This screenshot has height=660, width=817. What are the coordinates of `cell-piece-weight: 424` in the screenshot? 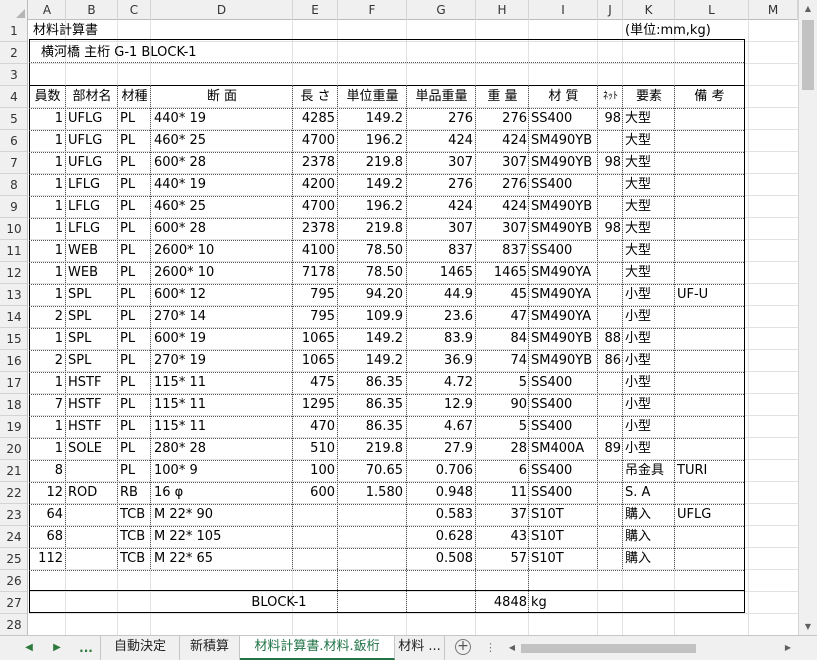 It's located at (441, 207).